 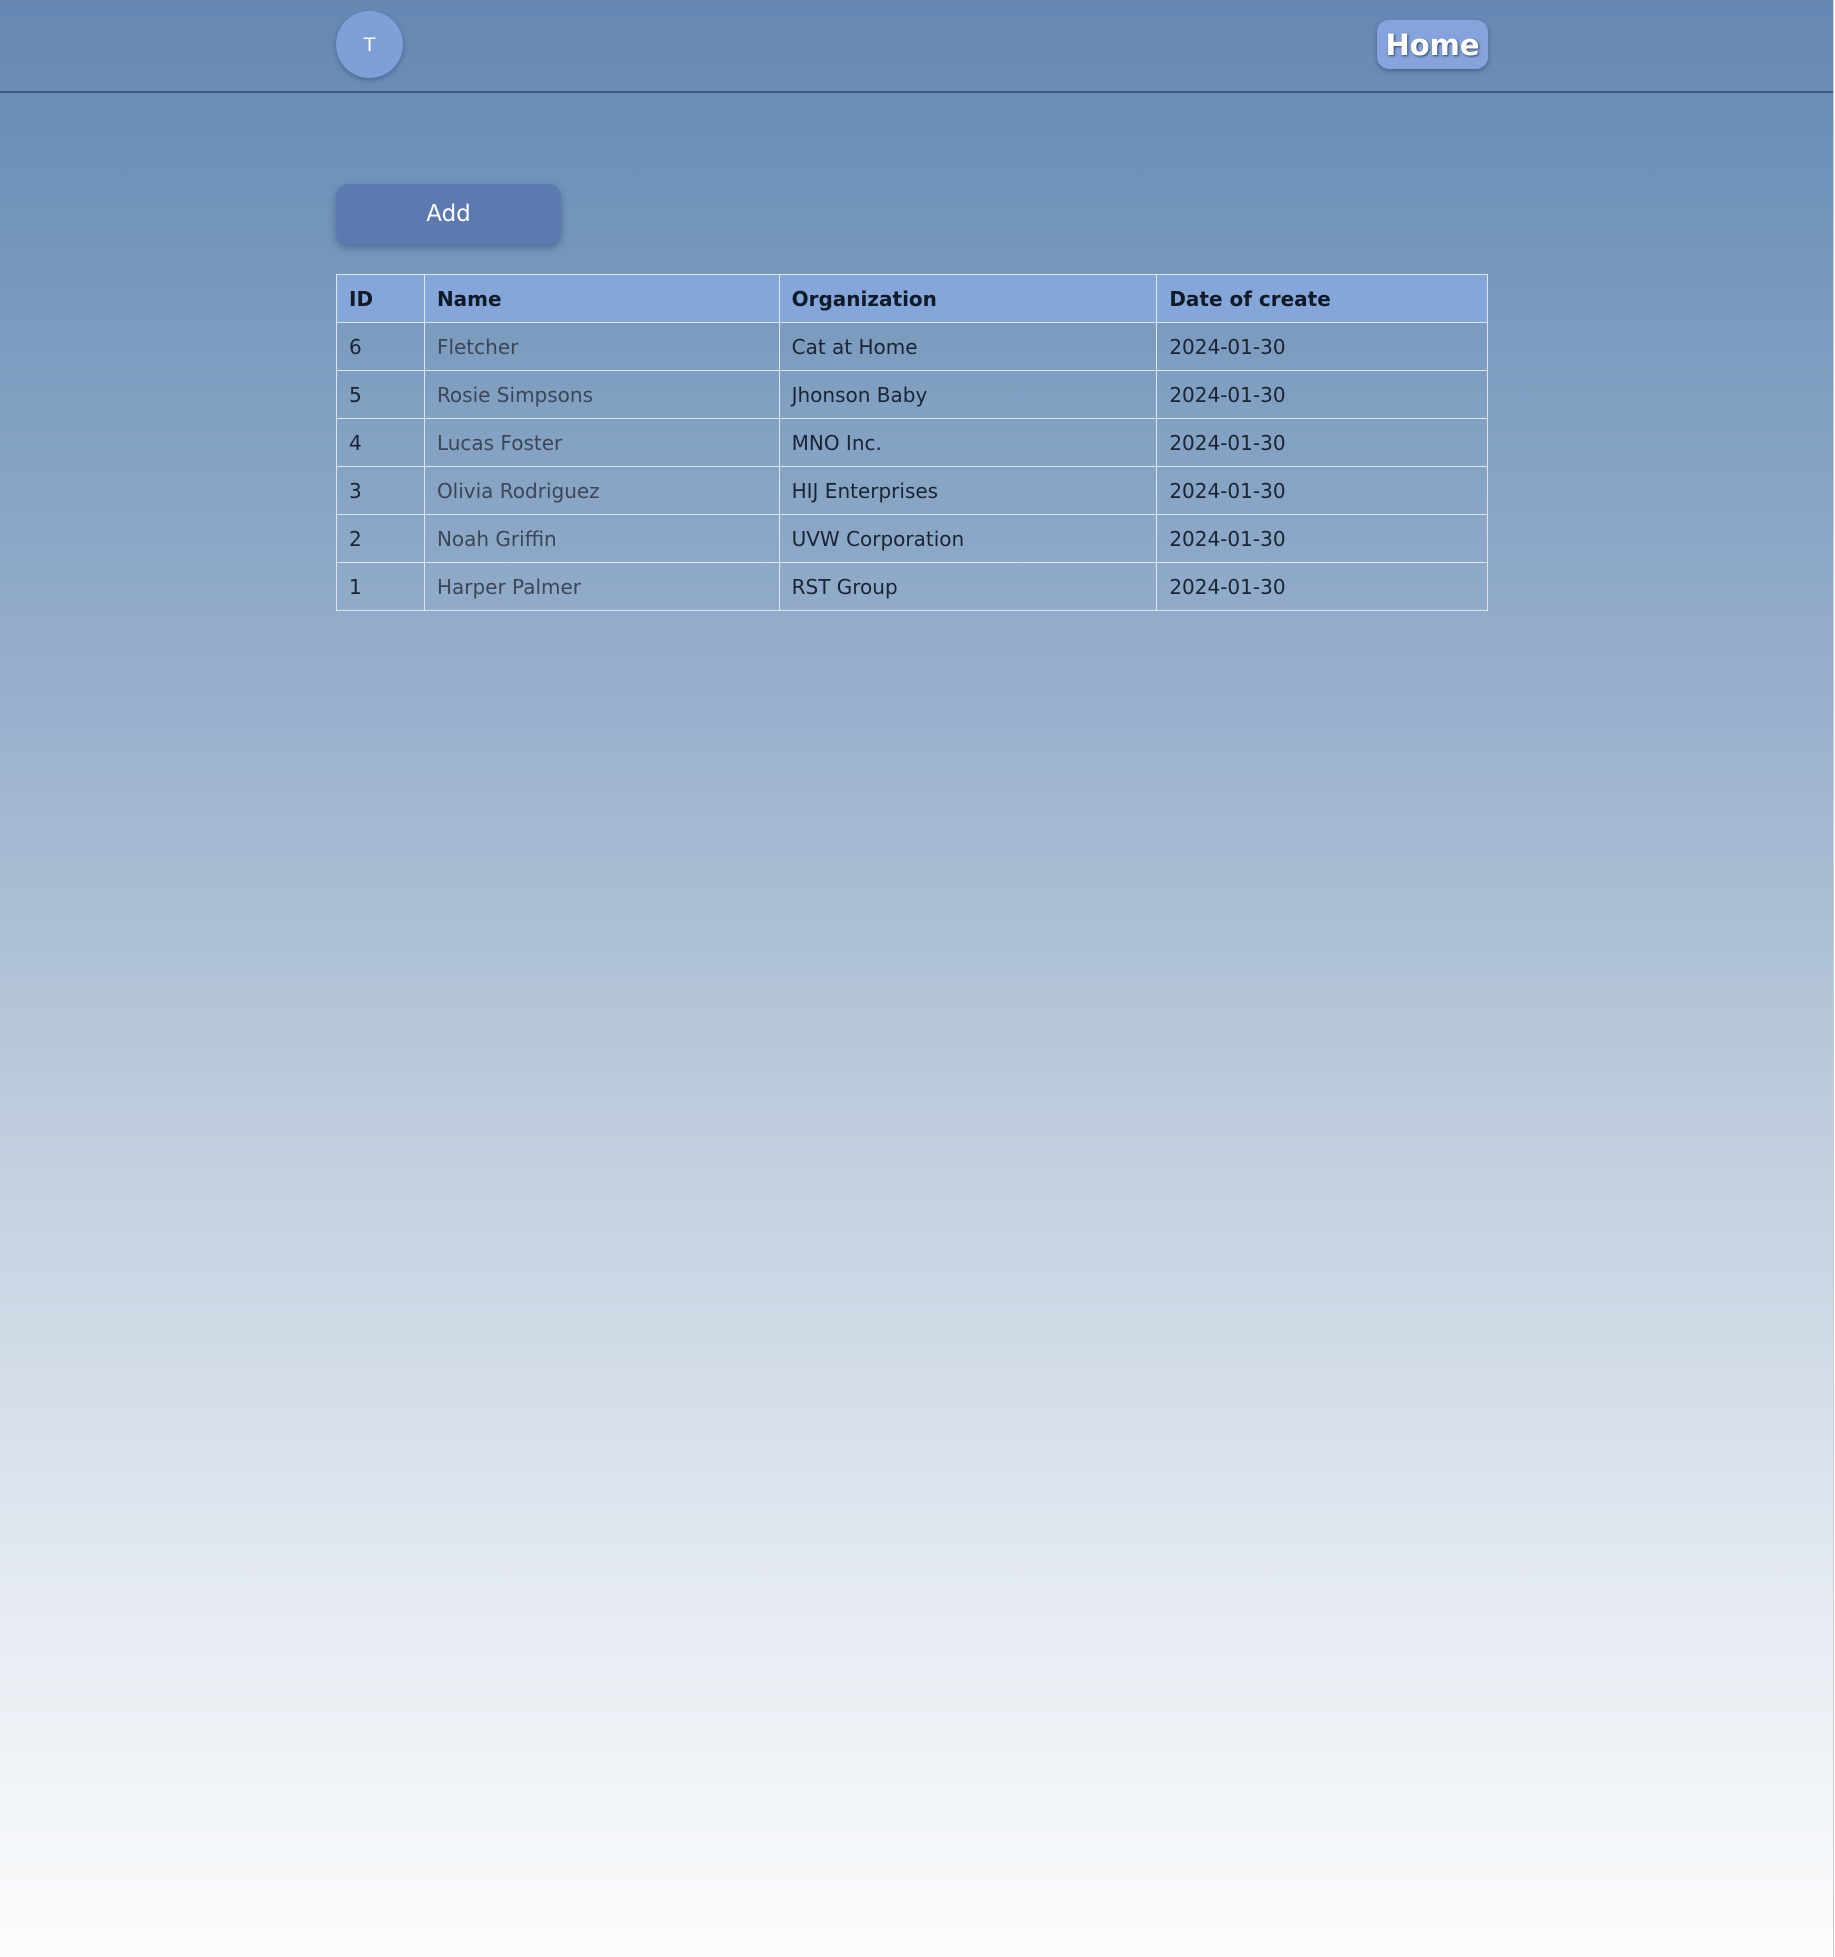 I want to click on cell-name: Noah Griffin, so click(x=601, y=538).